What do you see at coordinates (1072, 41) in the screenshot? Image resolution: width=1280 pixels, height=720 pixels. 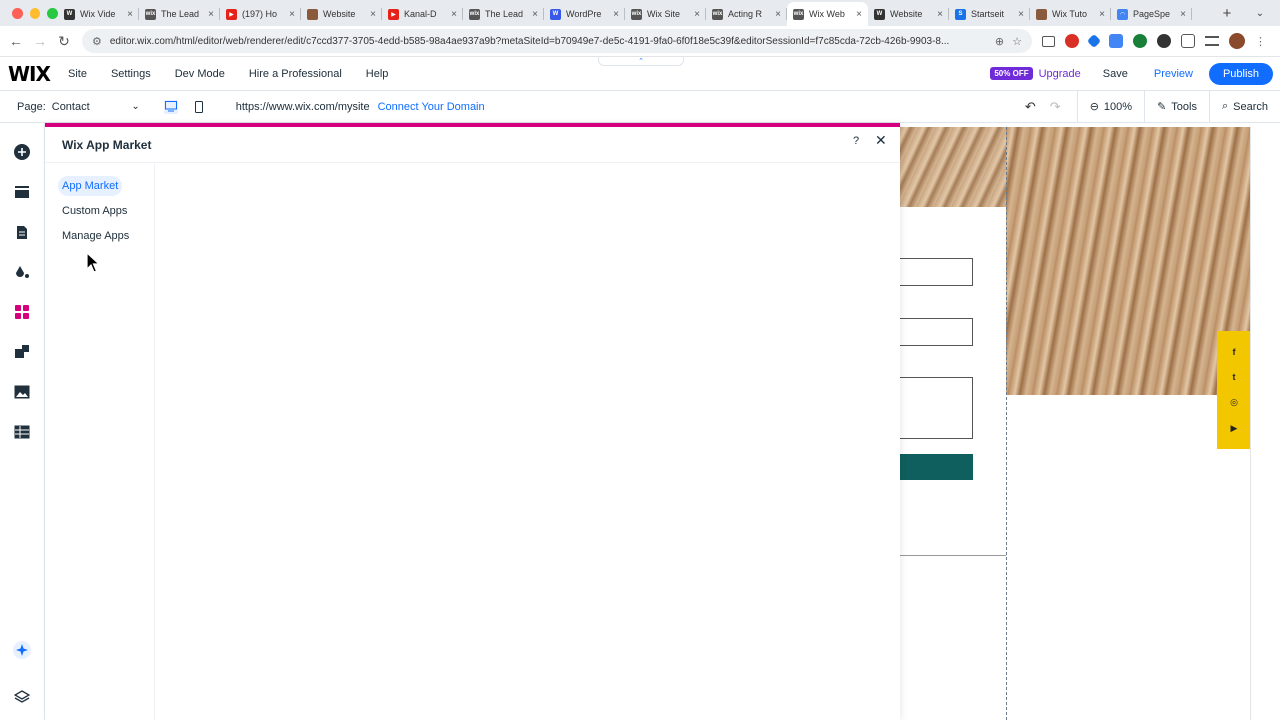 I see `extension-red-icon` at bounding box center [1072, 41].